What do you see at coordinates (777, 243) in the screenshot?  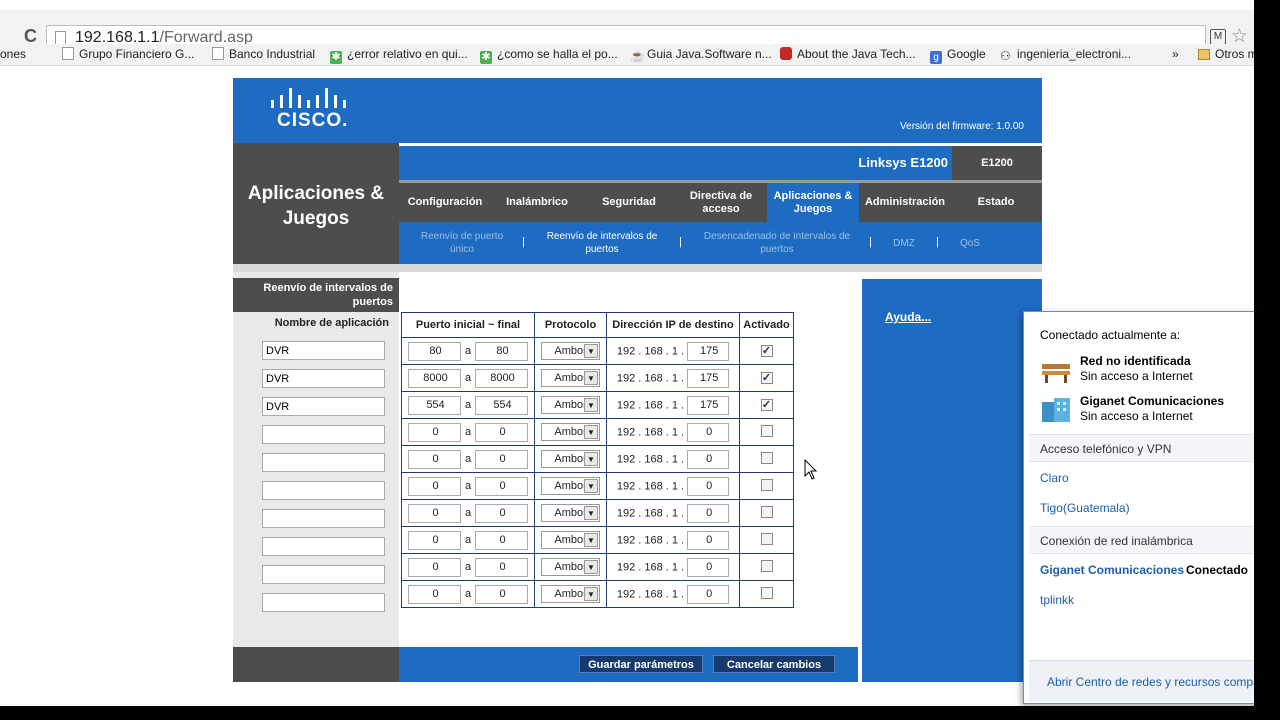 I see `subtab-2: Desencadenado de intervalos de puertos` at bounding box center [777, 243].